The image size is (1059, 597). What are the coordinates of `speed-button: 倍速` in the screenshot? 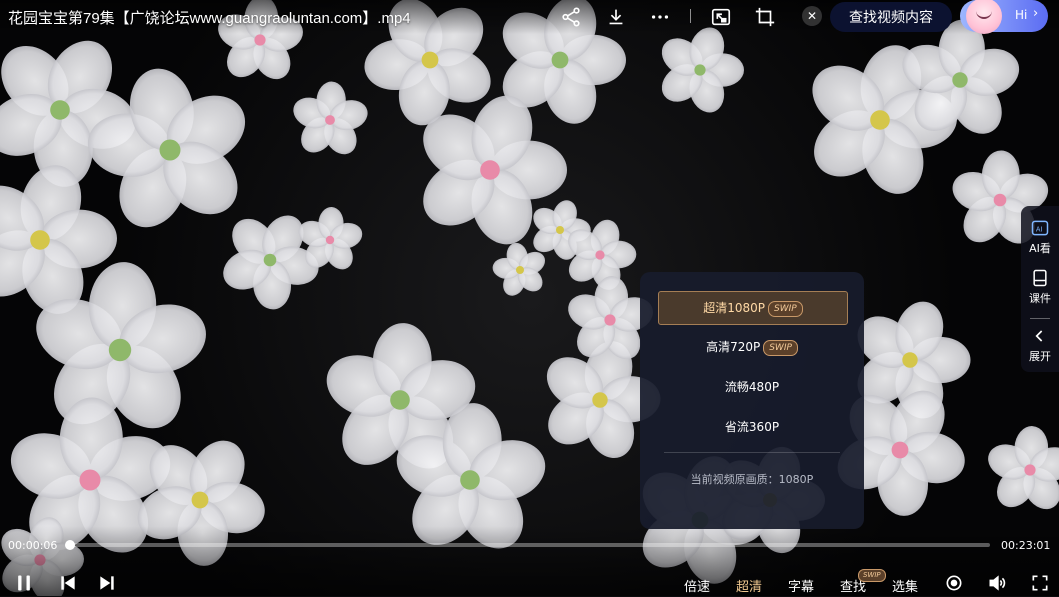 It's located at (697, 585).